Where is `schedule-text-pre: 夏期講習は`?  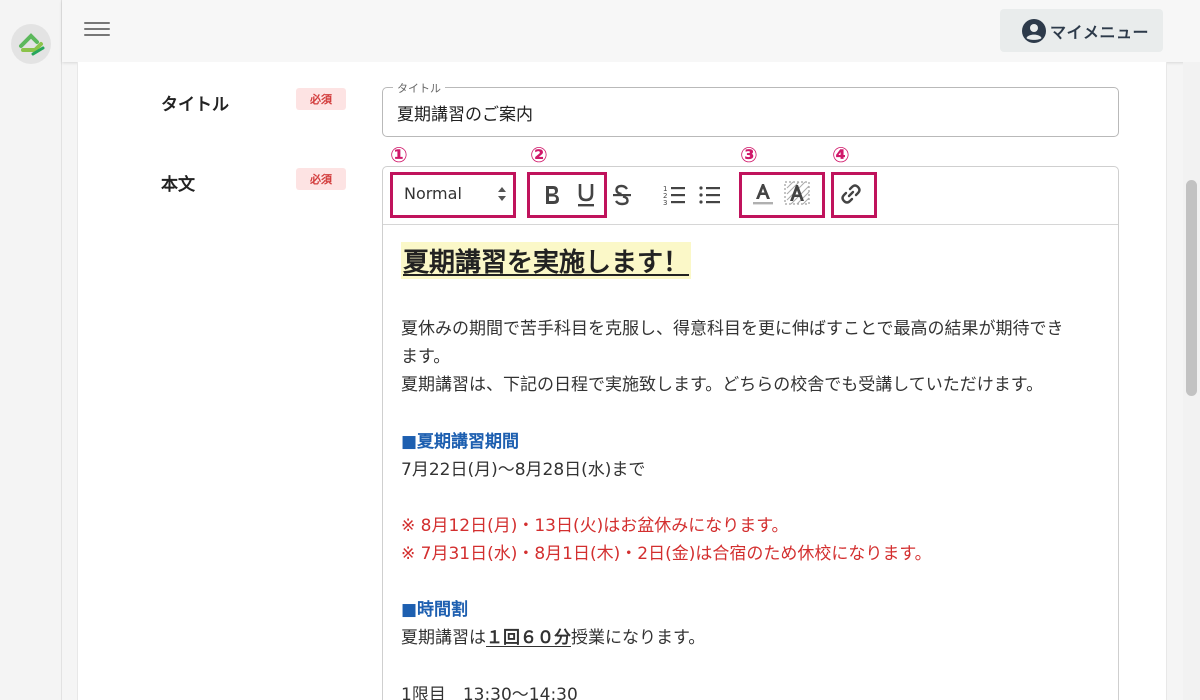 schedule-text-pre: 夏期講習は is located at coordinates (443, 638).